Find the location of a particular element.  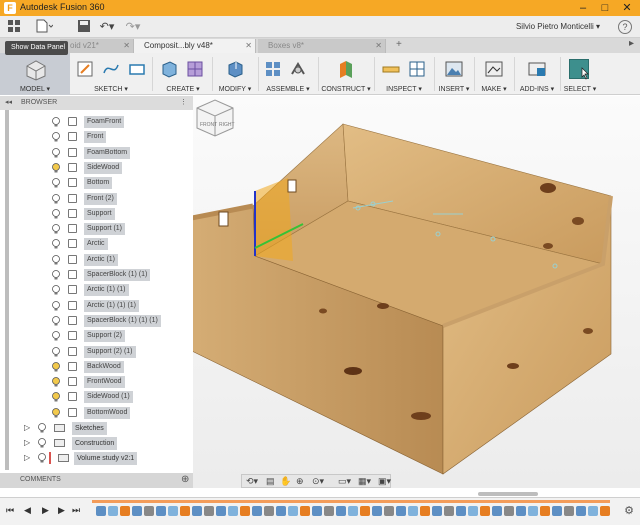

undo-icon: ↶▾ is located at coordinates (107, 27).